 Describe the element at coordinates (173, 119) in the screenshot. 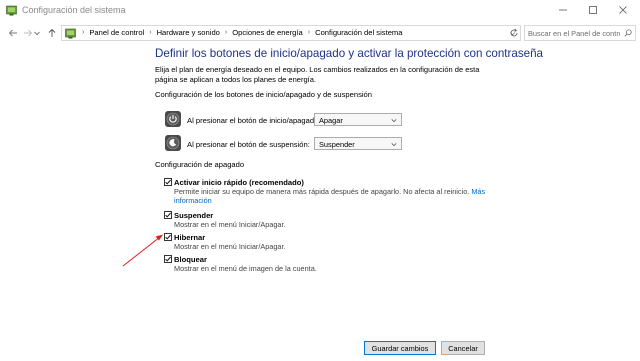

I see `power-button-icon` at that location.